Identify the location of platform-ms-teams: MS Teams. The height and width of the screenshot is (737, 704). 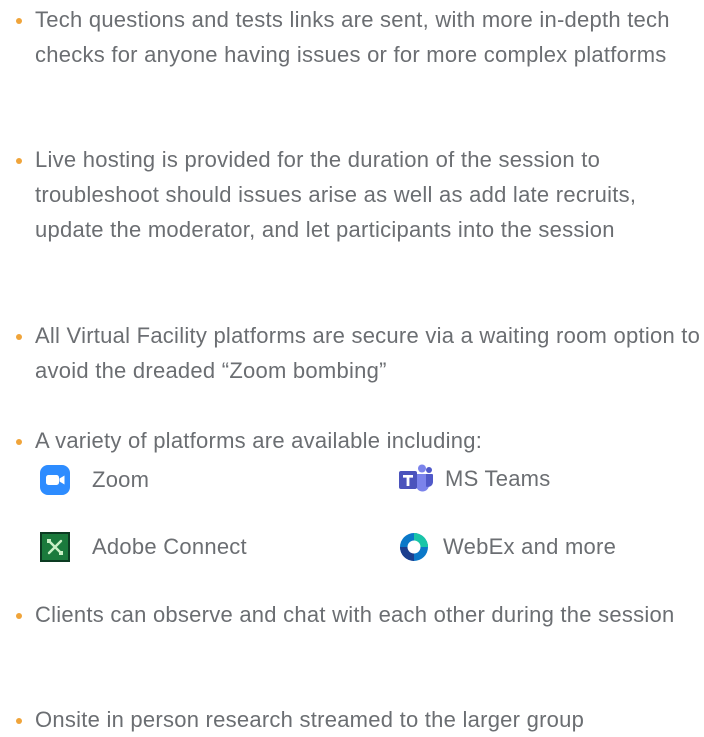
(475, 479).